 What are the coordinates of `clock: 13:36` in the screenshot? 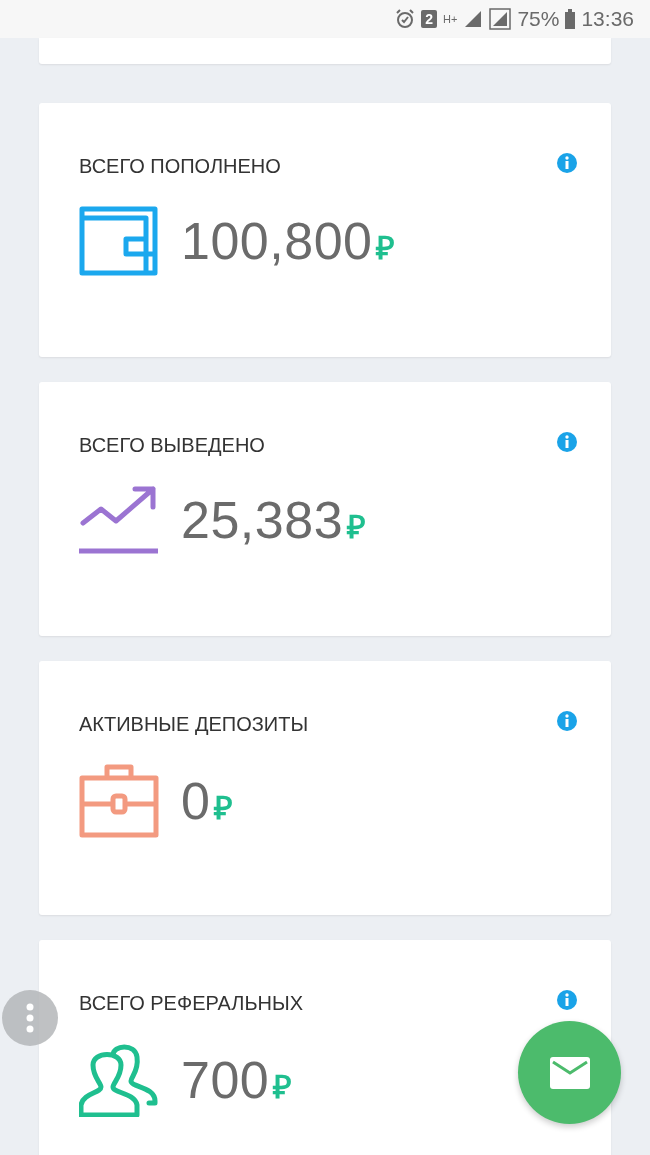 It's located at (607, 19).